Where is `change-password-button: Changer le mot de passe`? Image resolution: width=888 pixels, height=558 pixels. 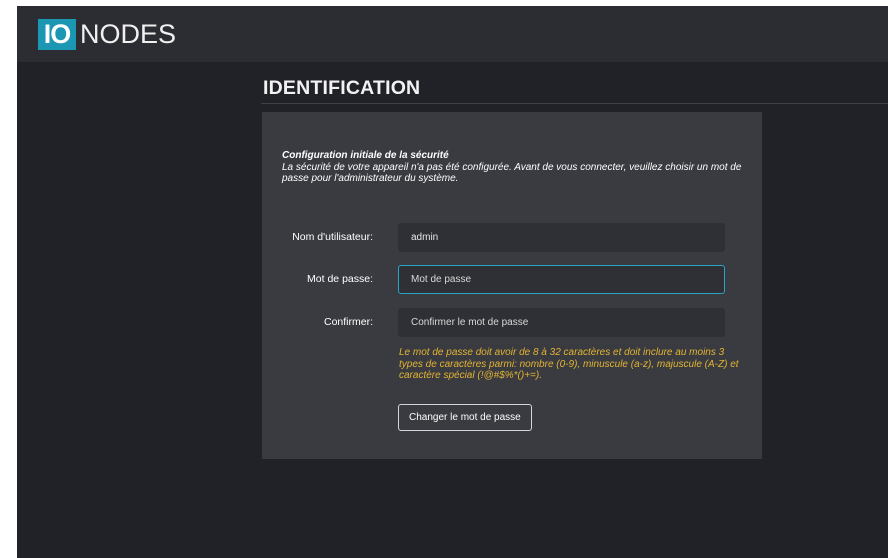
change-password-button: Changer le mot de passe is located at coordinates (465, 417).